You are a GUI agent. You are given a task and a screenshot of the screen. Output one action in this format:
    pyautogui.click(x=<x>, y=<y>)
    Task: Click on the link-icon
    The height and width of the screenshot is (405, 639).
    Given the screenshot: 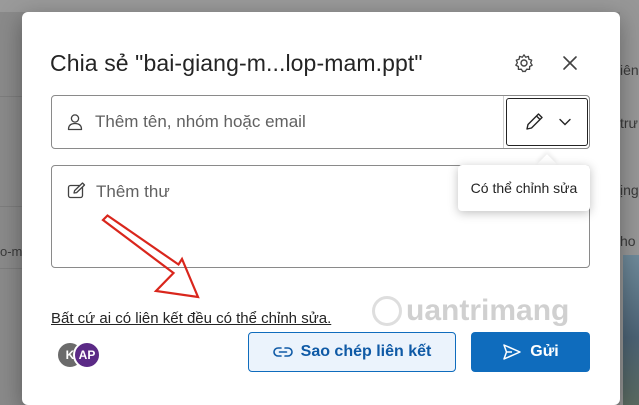 What is the action you would take?
    pyautogui.click(x=282, y=352)
    